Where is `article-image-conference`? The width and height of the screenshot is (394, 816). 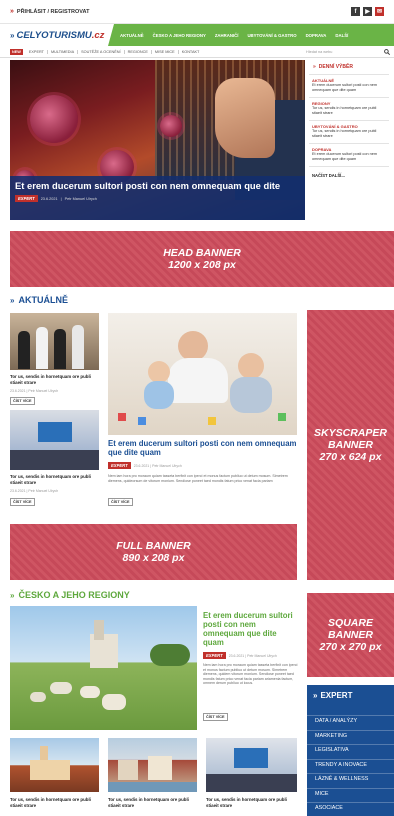 article-image-conference is located at coordinates (54, 440).